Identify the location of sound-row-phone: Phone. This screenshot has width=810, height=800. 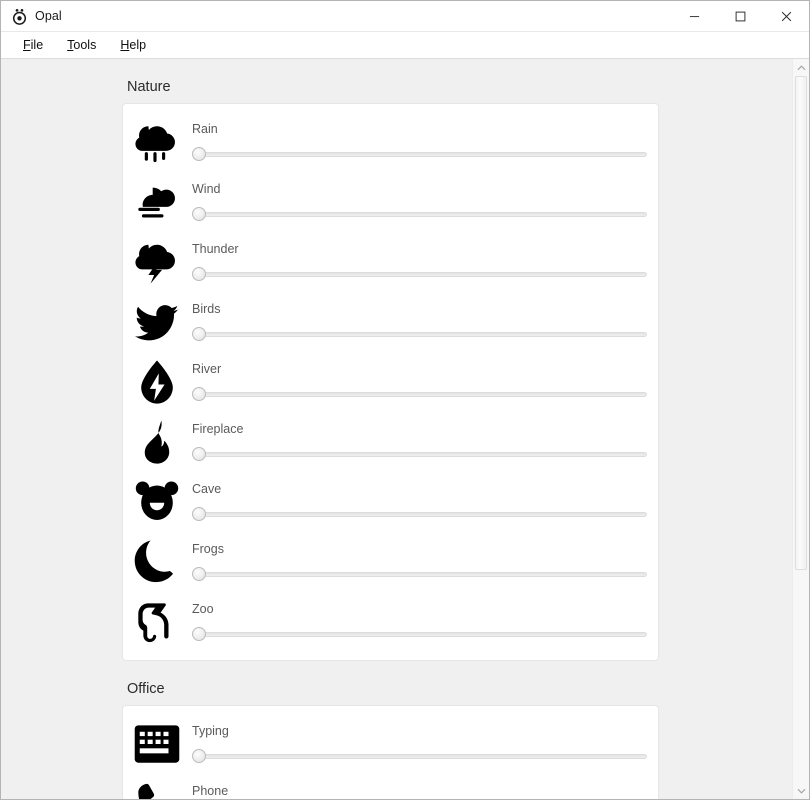
(390, 786).